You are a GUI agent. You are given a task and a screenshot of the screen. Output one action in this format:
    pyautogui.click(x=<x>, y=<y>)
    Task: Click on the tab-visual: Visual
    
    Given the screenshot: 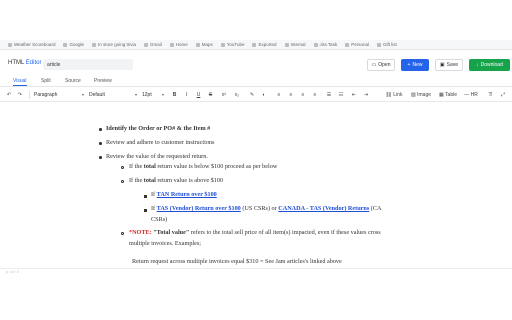 What is the action you would take?
    pyautogui.click(x=20, y=81)
    